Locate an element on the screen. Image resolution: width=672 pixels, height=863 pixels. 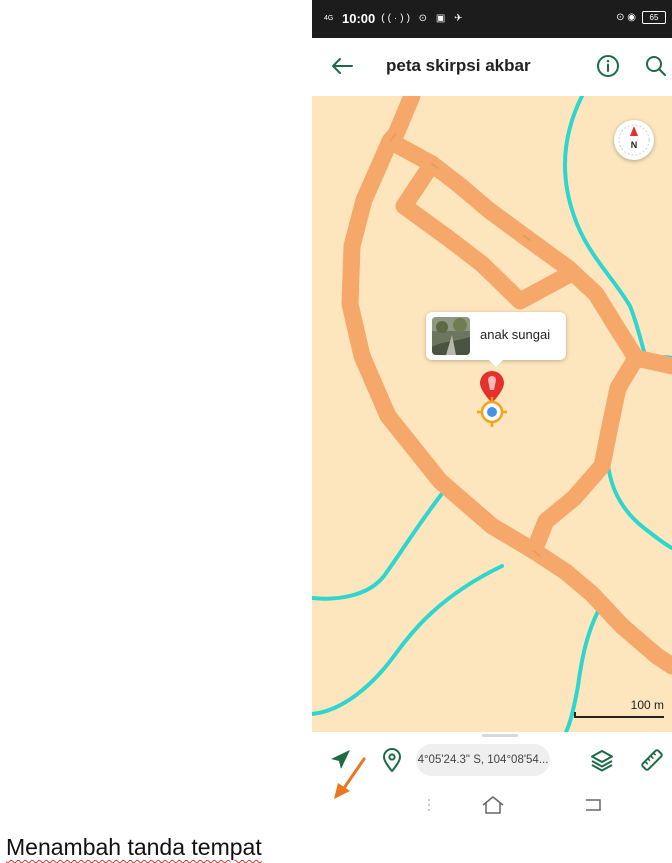
compass-button: N is located at coordinates (634, 140).